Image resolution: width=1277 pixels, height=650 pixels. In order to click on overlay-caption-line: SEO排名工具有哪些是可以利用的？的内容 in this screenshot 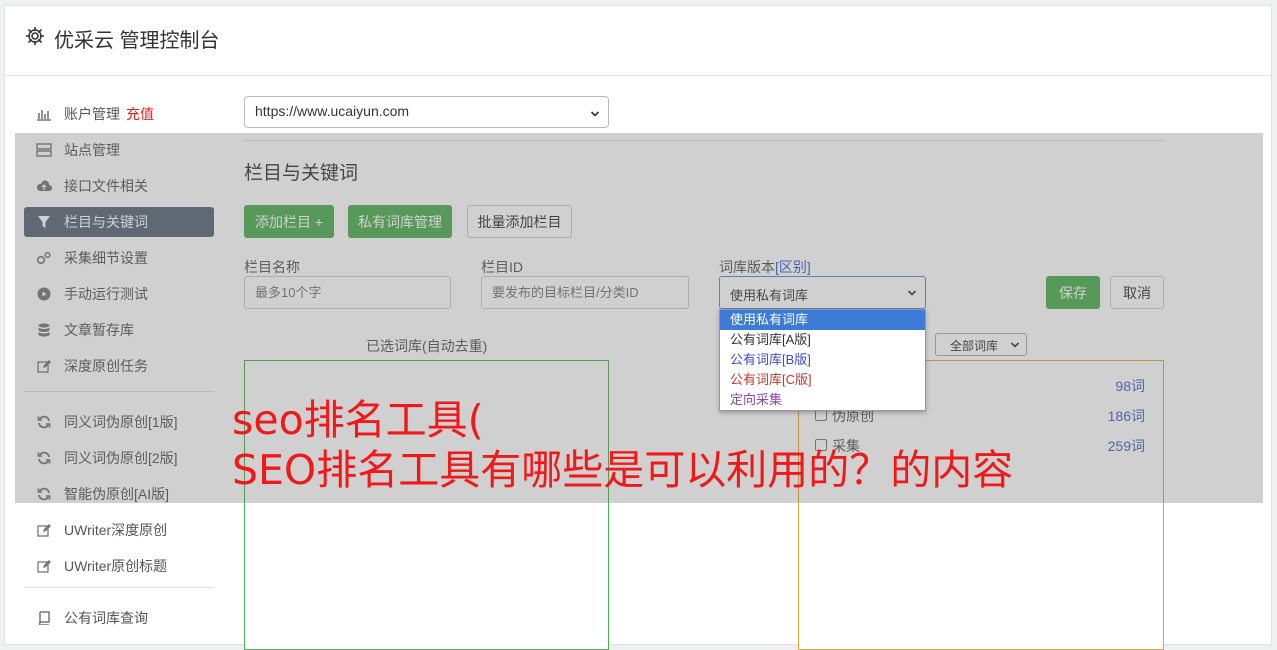, I will do `click(623, 470)`.